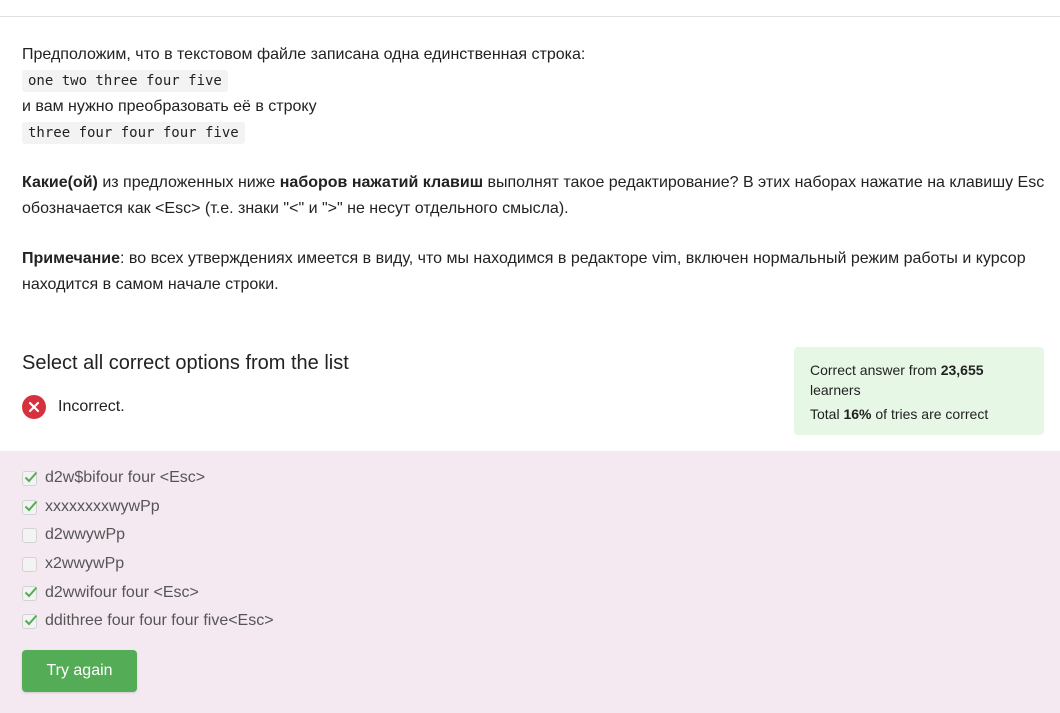 The width and height of the screenshot is (1060, 713). Describe the element at coordinates (91, 406) in the screenshot. I see `status-label: Incorrect.` at that location.